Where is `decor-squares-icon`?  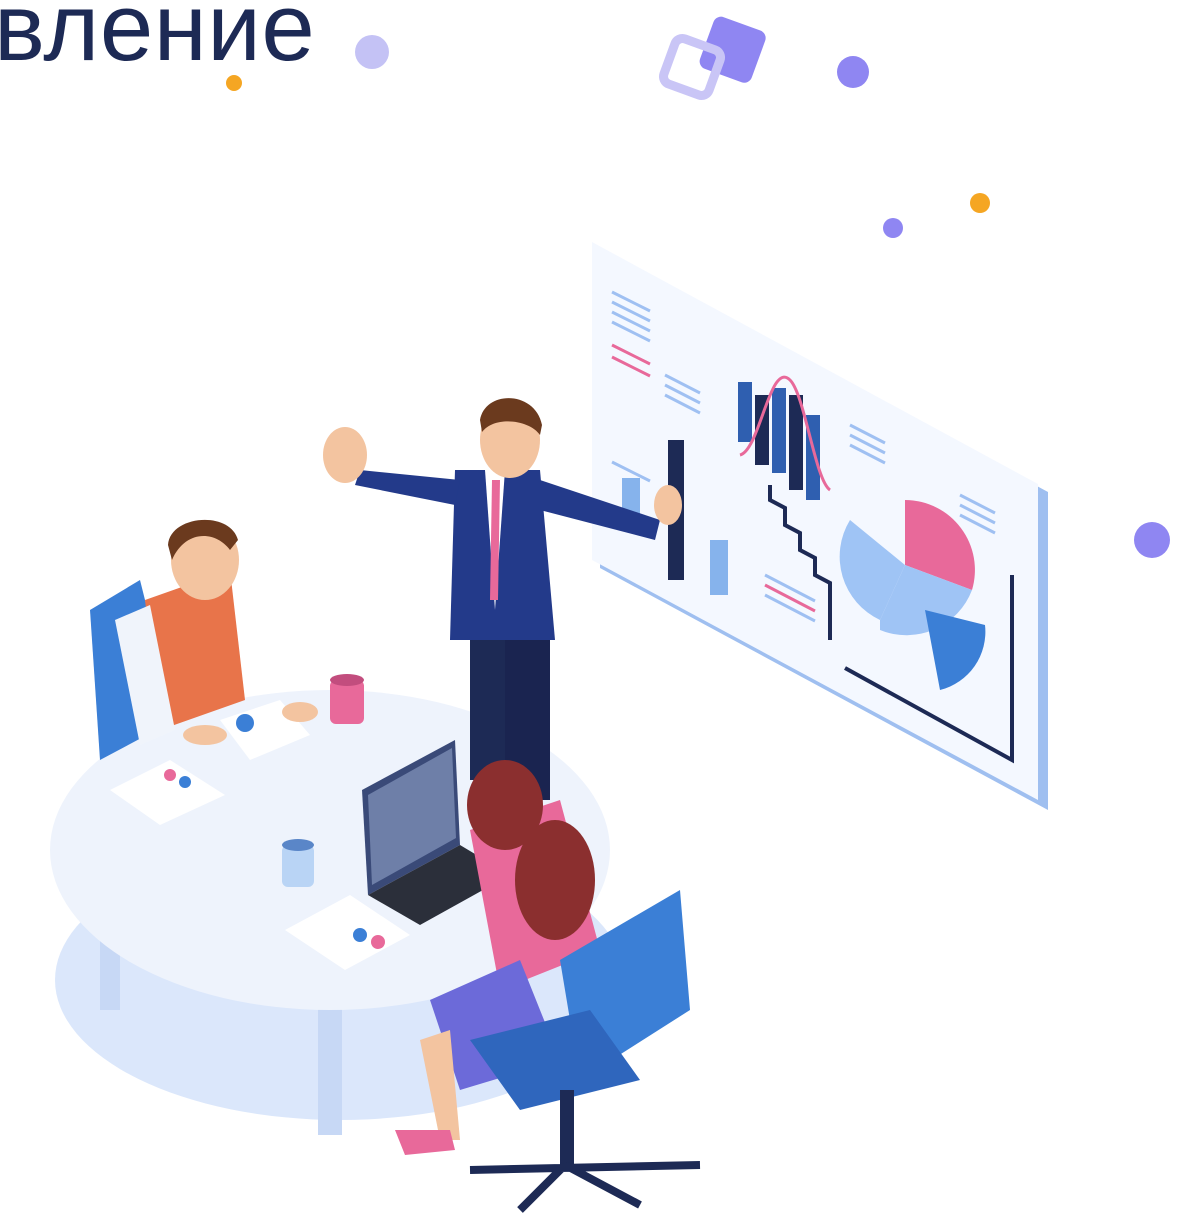
decor-squares-icon is located at coordinates (712, 58).